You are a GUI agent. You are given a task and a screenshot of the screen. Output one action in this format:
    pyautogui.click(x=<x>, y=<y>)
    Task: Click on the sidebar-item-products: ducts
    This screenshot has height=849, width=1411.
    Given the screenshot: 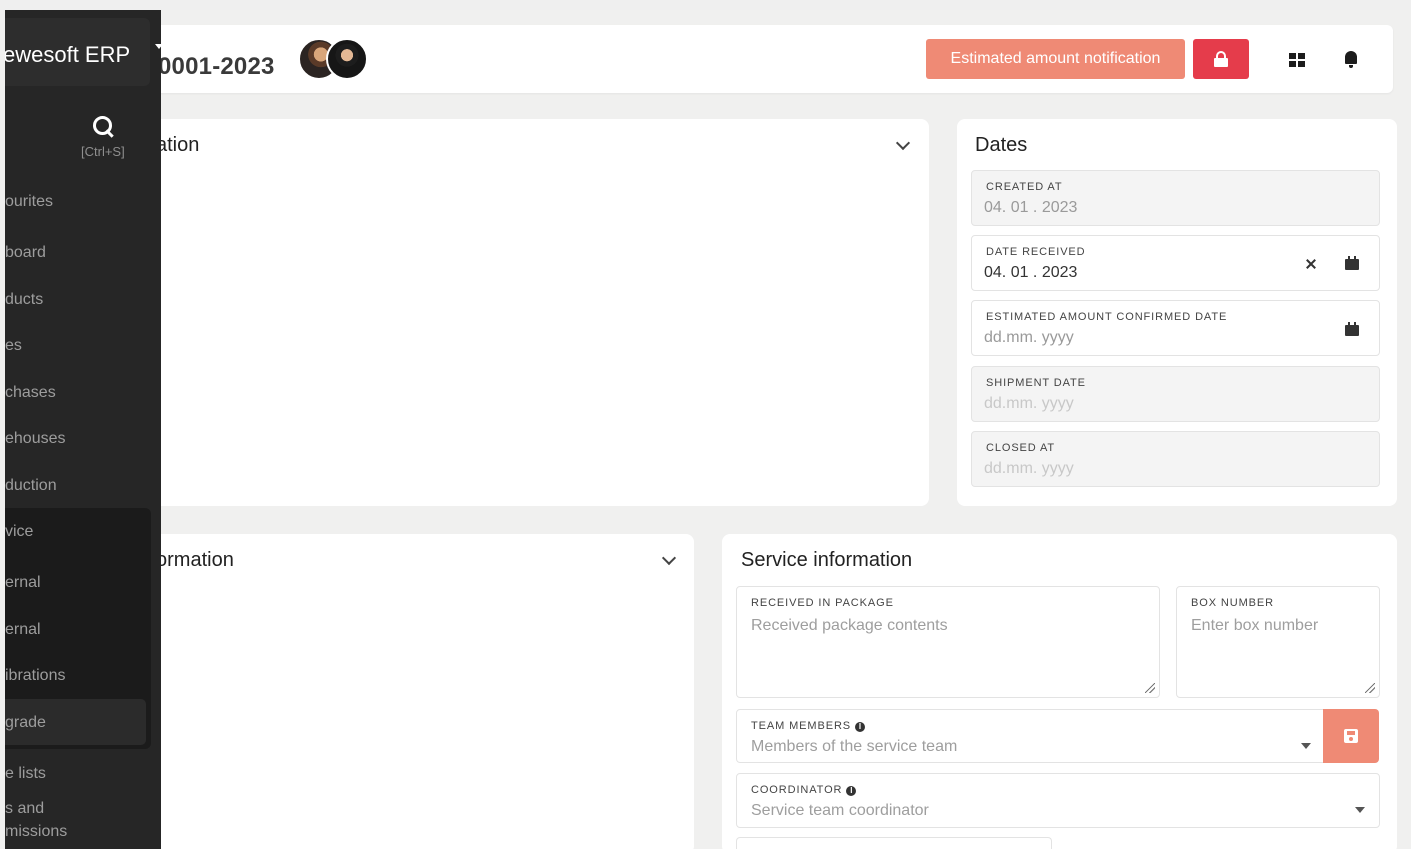 What is the action you would take?
    pyautogui.click(x=24, y=300)
    